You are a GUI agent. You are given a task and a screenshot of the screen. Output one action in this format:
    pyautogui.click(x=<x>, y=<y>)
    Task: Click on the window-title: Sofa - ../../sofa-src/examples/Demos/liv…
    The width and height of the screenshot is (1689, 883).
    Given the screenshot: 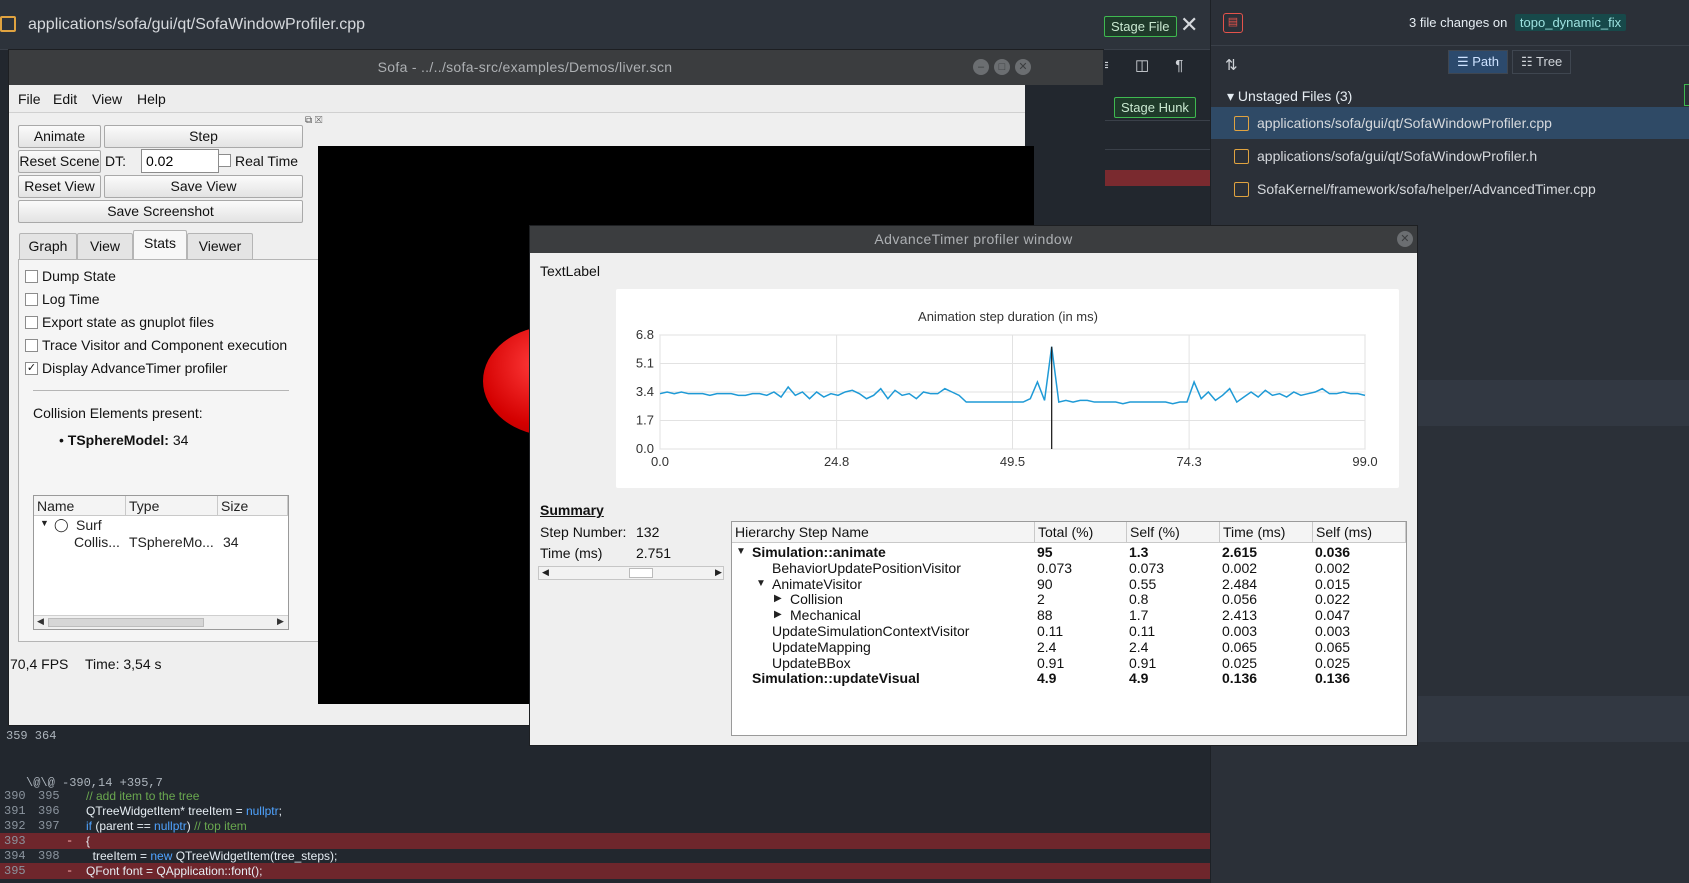 What is the action you would take?
    pyautogui.click(x=525, y=67)
    